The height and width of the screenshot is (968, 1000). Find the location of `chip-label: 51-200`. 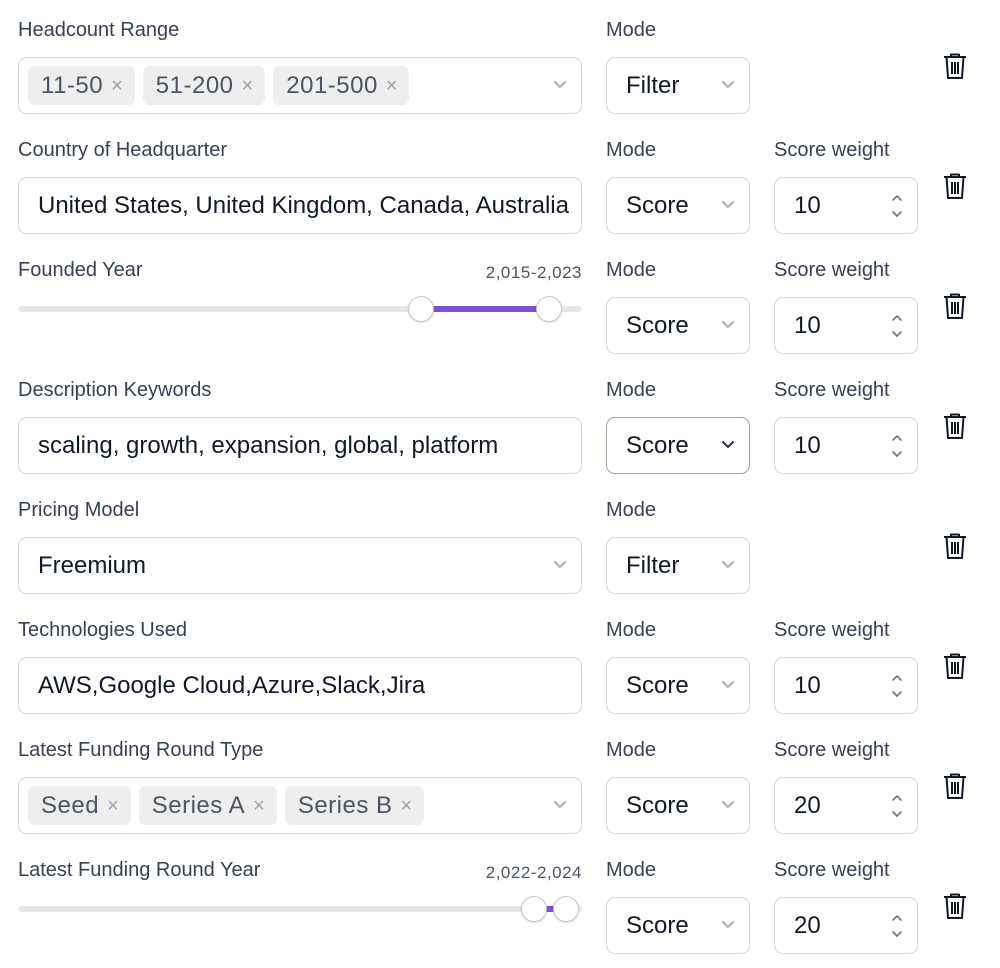

chip-label: 51-200 is located at coordinates (194, 85).